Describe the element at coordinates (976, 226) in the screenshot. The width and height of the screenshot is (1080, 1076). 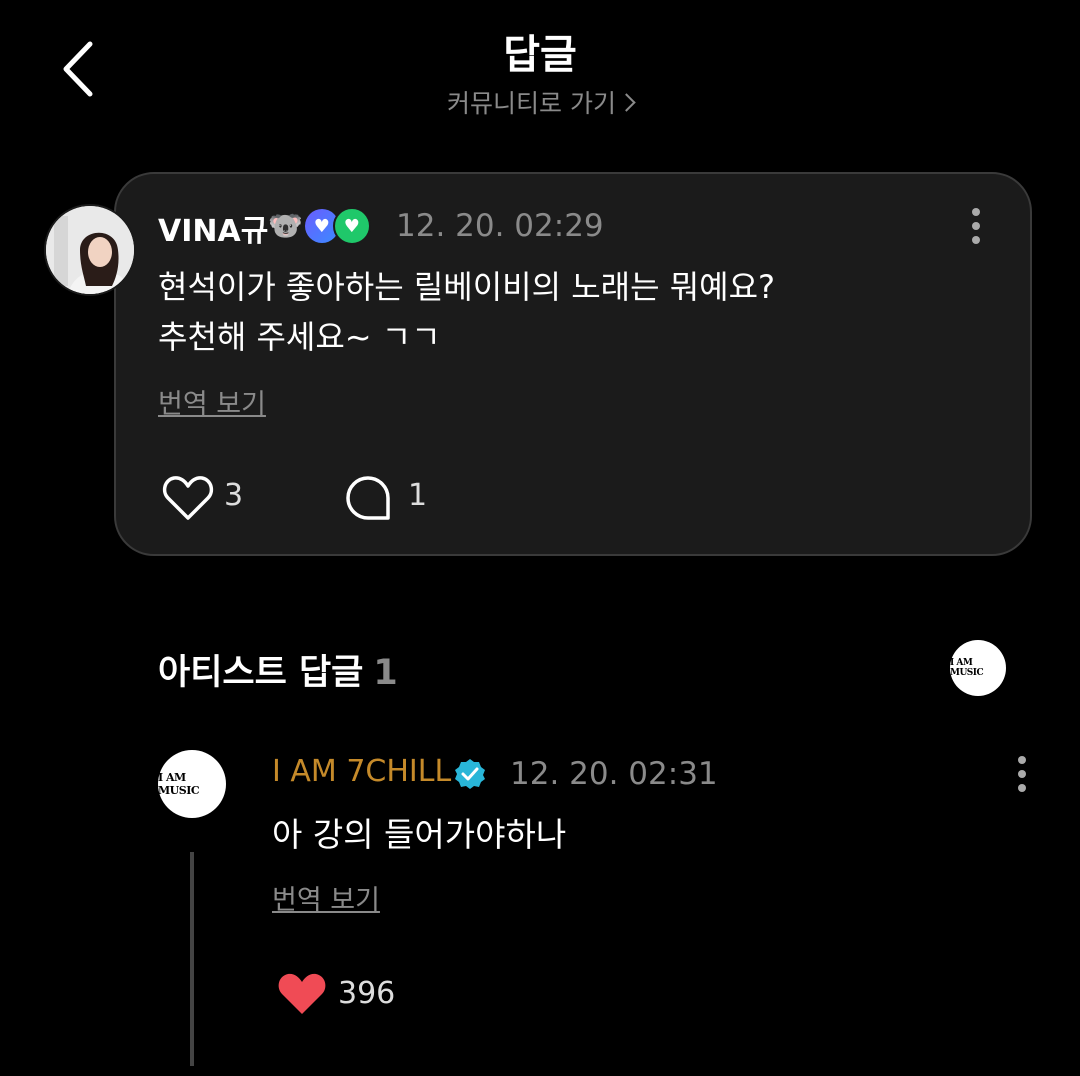
I see `post-more-options-icon` at that location.